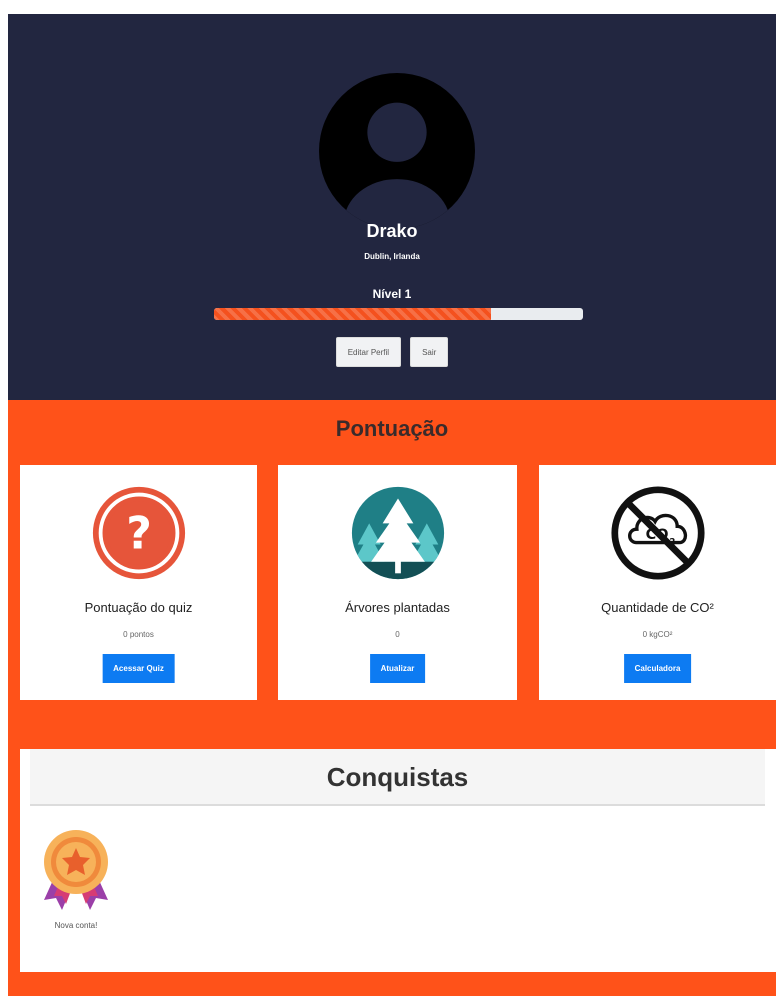 This screenshot has width=776, height=996. I want to click on trees-card-value: 0, so click(397, 634).